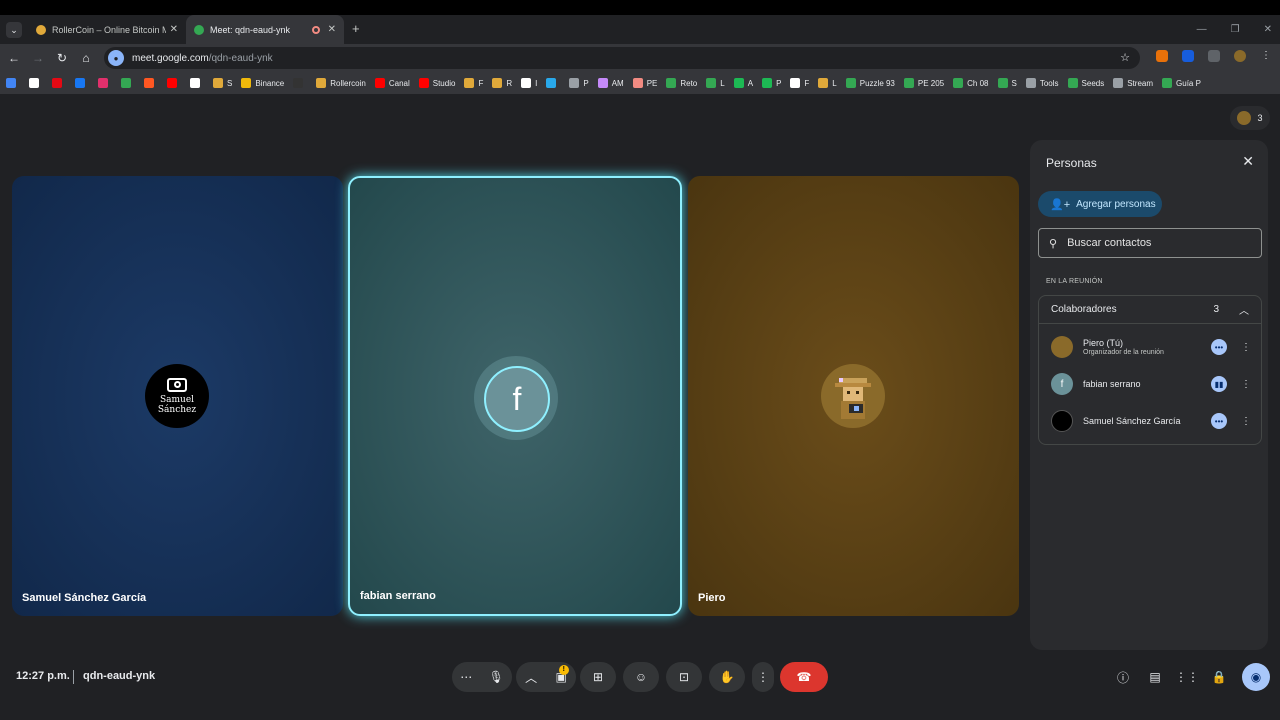 The width and height of the screenshot is (1280, 720). I want to click on browser-menu-icon: ⋮, so click(1266, 56).